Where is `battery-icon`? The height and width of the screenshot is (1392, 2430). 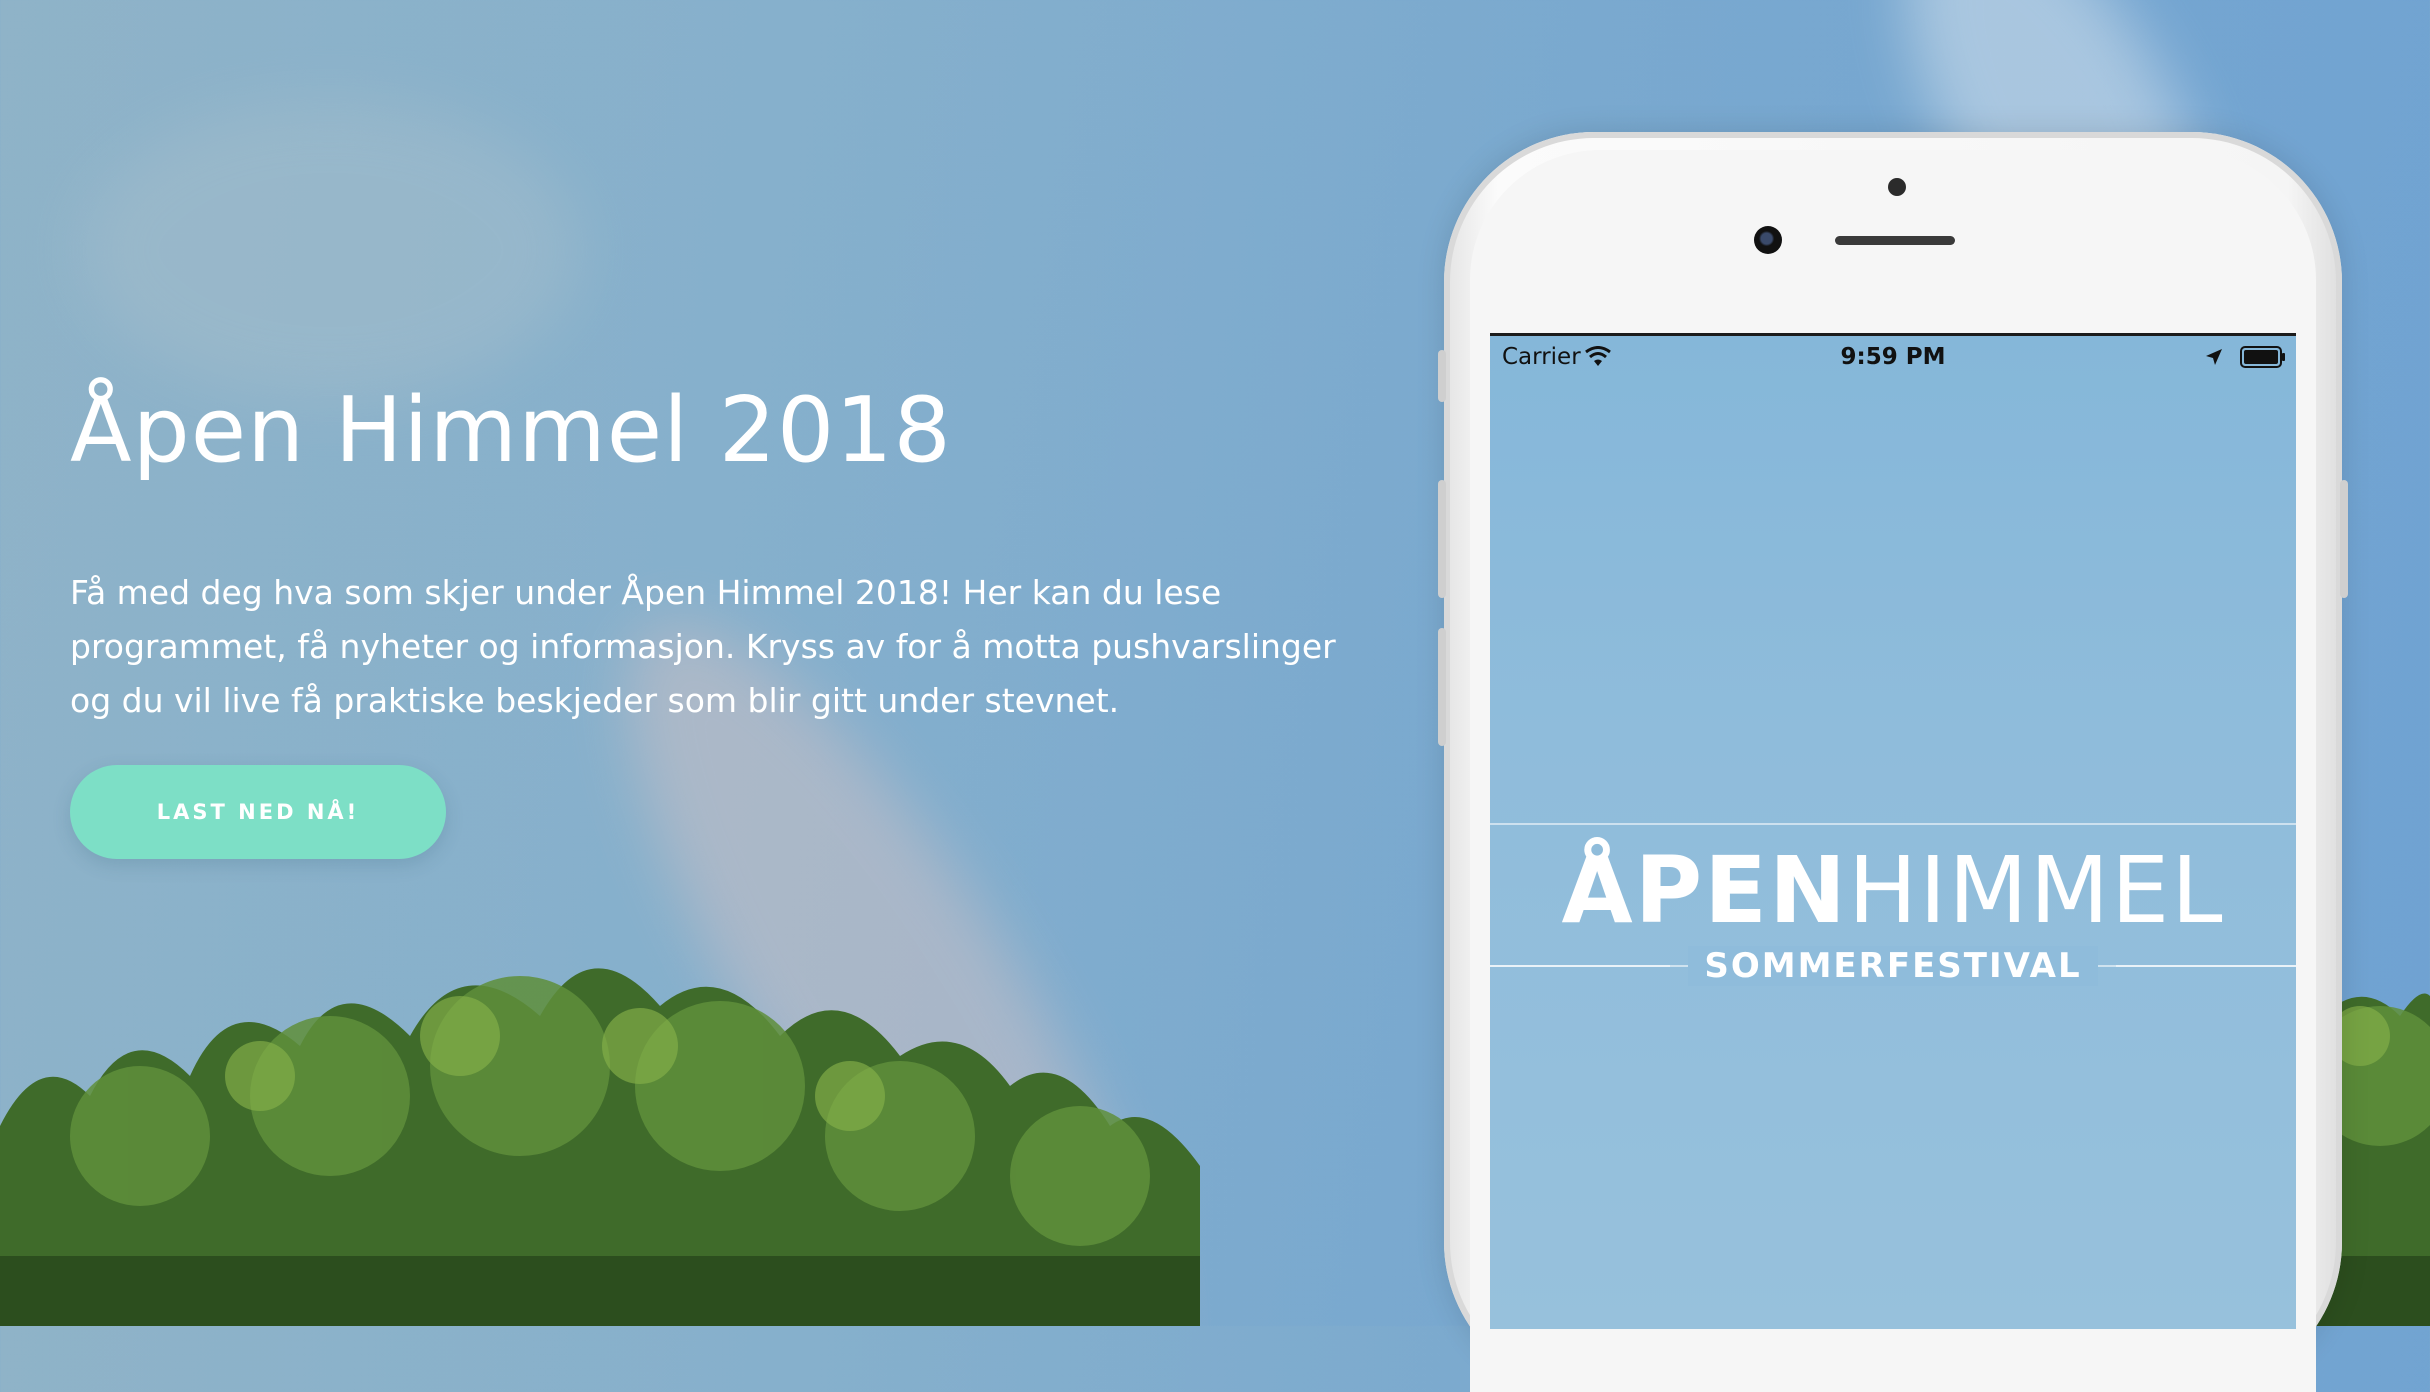 battery-icon is located at coordinates (2262, 357).